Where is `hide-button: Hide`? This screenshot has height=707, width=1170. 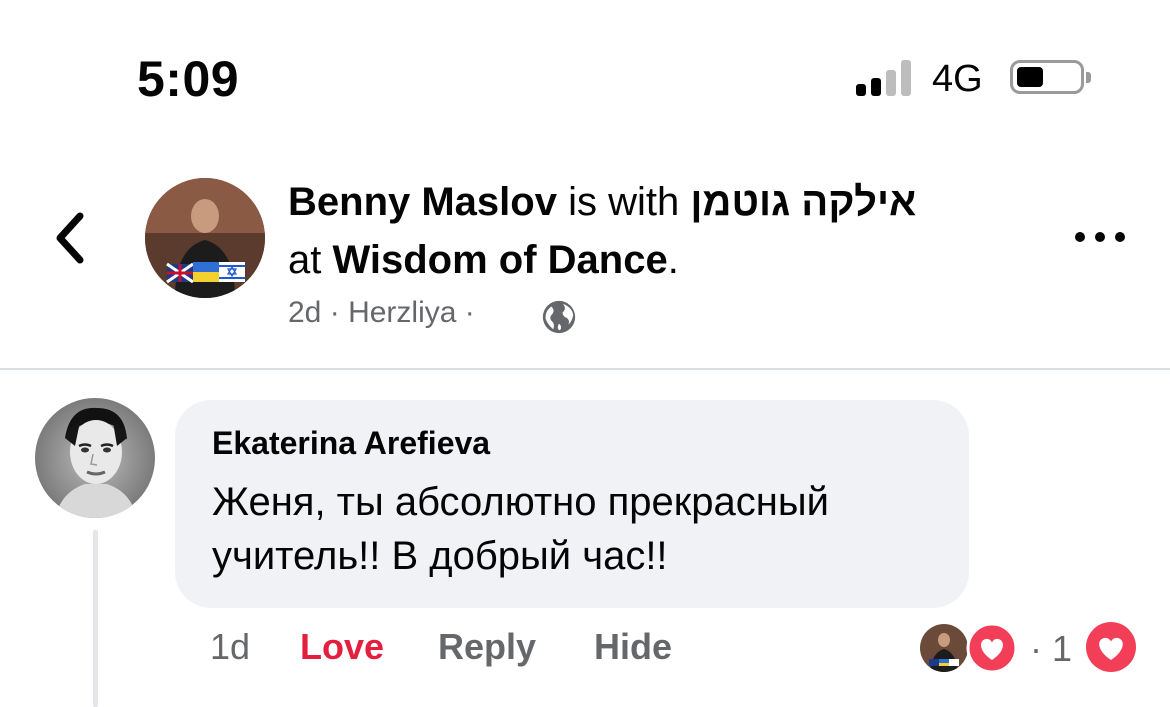 hide-button: Hide is located at coordinates (633, 647).